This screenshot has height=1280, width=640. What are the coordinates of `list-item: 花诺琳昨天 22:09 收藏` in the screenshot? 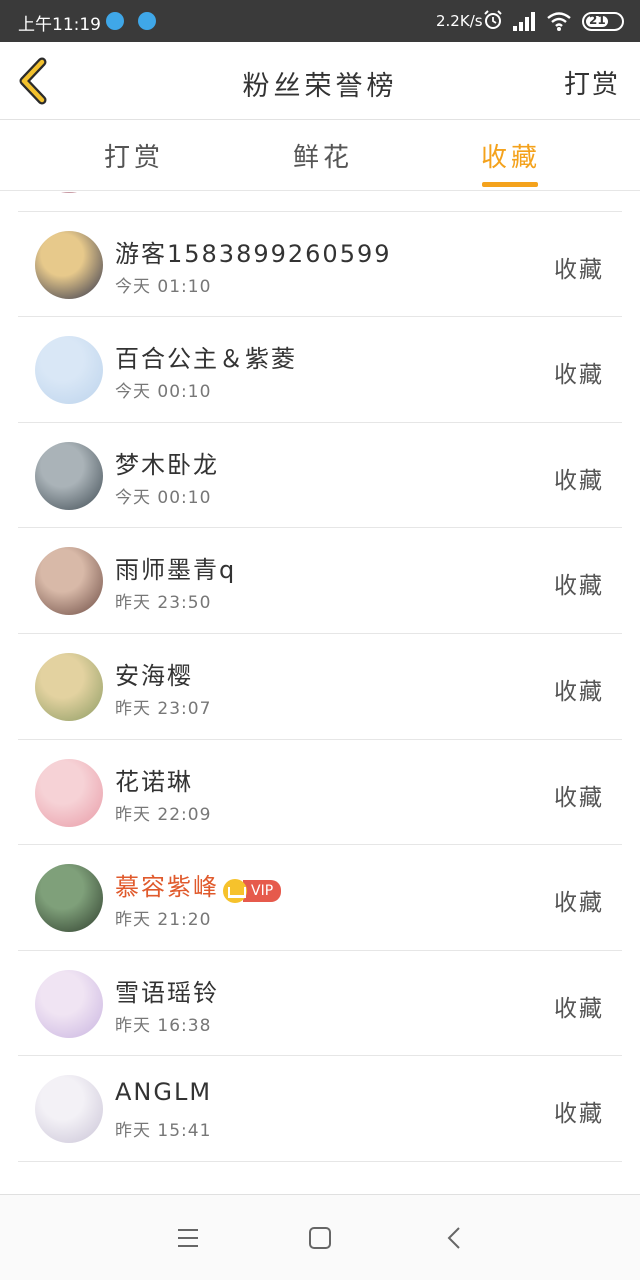 It's located at (320, 793).